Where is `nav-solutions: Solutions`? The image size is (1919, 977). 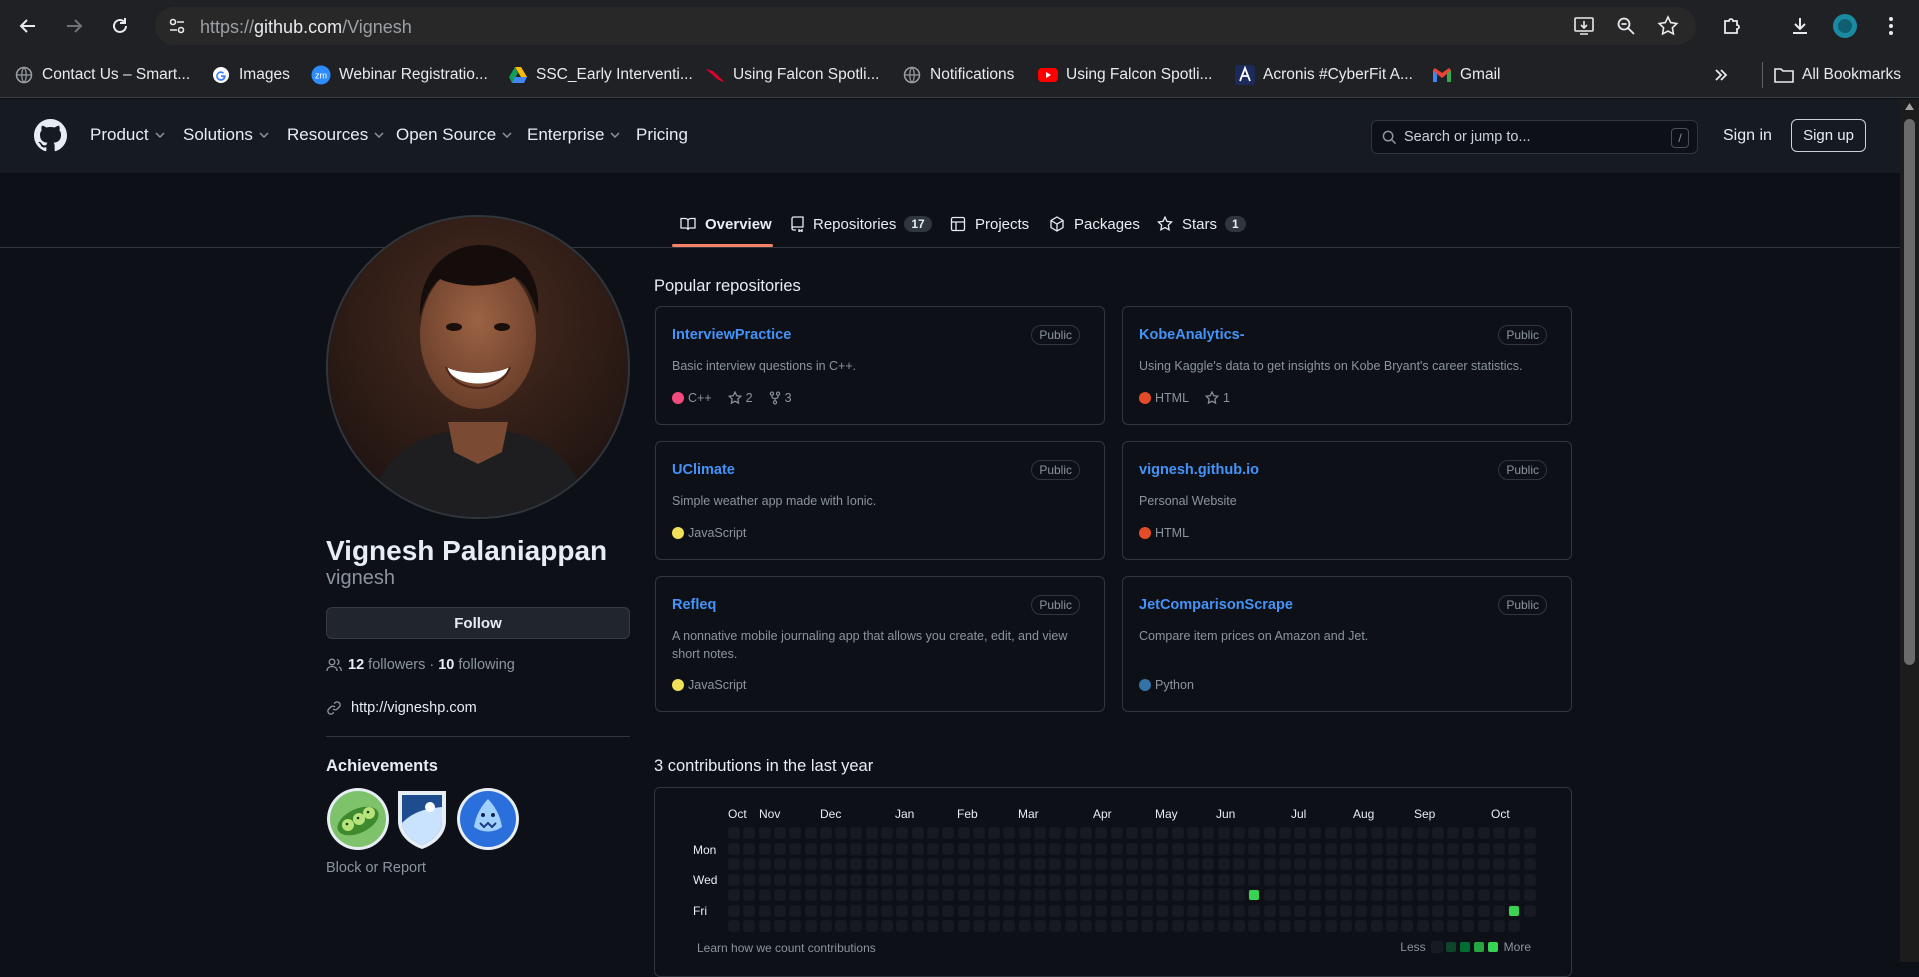 nav-solutions: Solutions is located at coordinates (226, 135).